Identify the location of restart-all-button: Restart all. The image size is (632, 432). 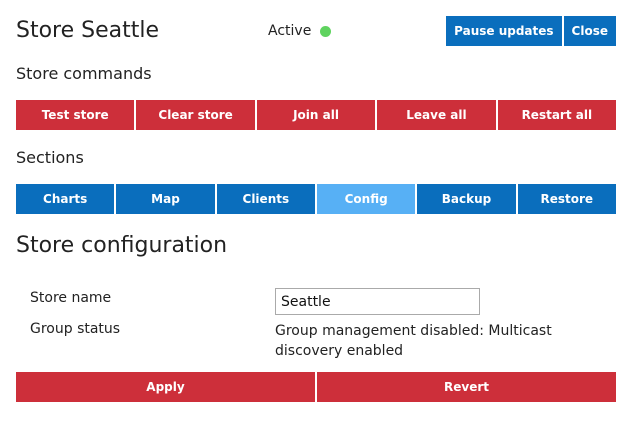
(557, 115).